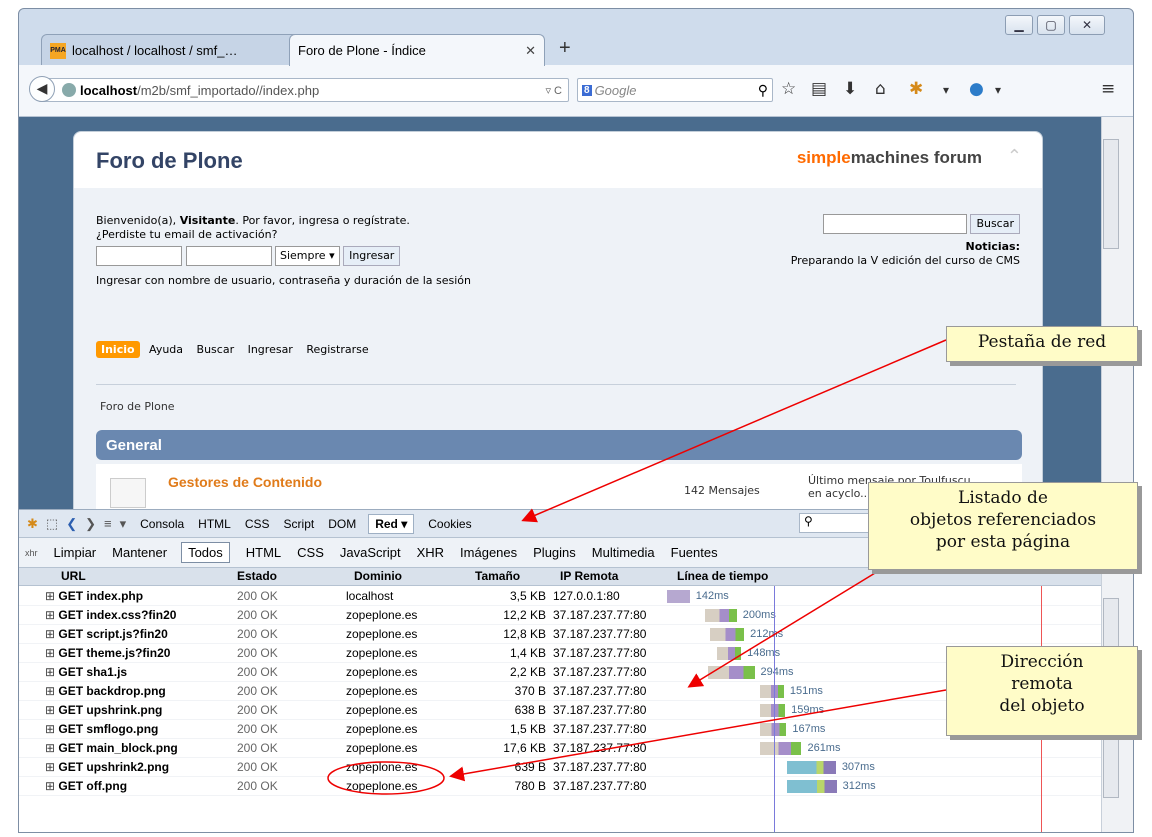 The height and width of the screenshot is (837, 1152). What do you see at coordinates (1117, 313) in the screenshot?
I see `page-scrollbar` at bounding box center [1117, 313].